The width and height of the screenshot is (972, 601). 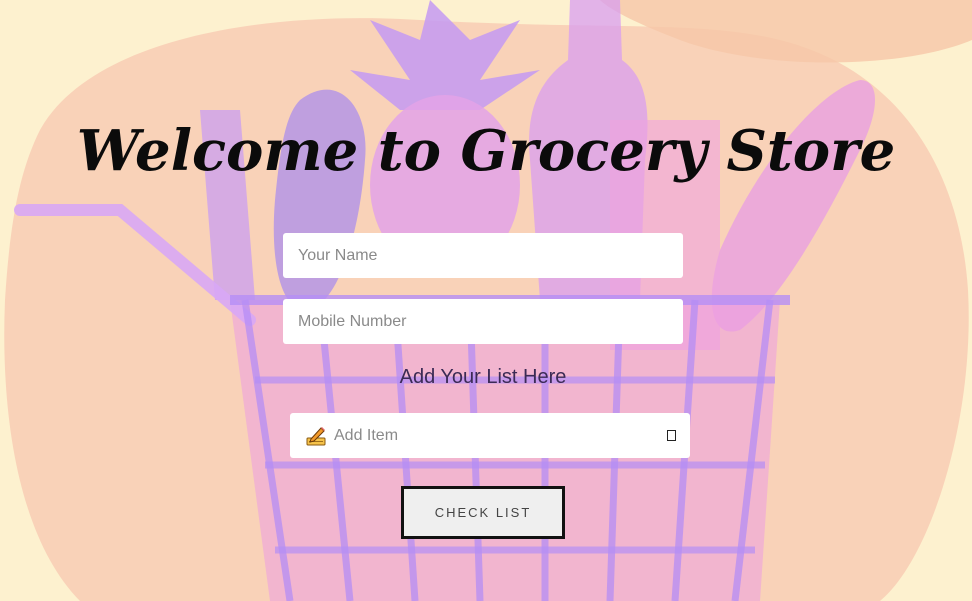 What do you see at coordinates (671, 435) in the screenshot?
I see `add-box-icon` at bounding box center [671, 435].